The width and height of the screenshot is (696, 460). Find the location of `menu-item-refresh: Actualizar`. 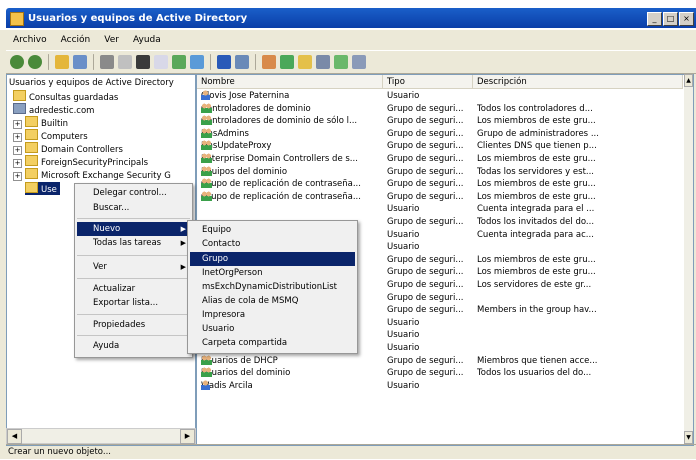

menu-item-refresh: Actualizar is located at coordinates (114, 289).